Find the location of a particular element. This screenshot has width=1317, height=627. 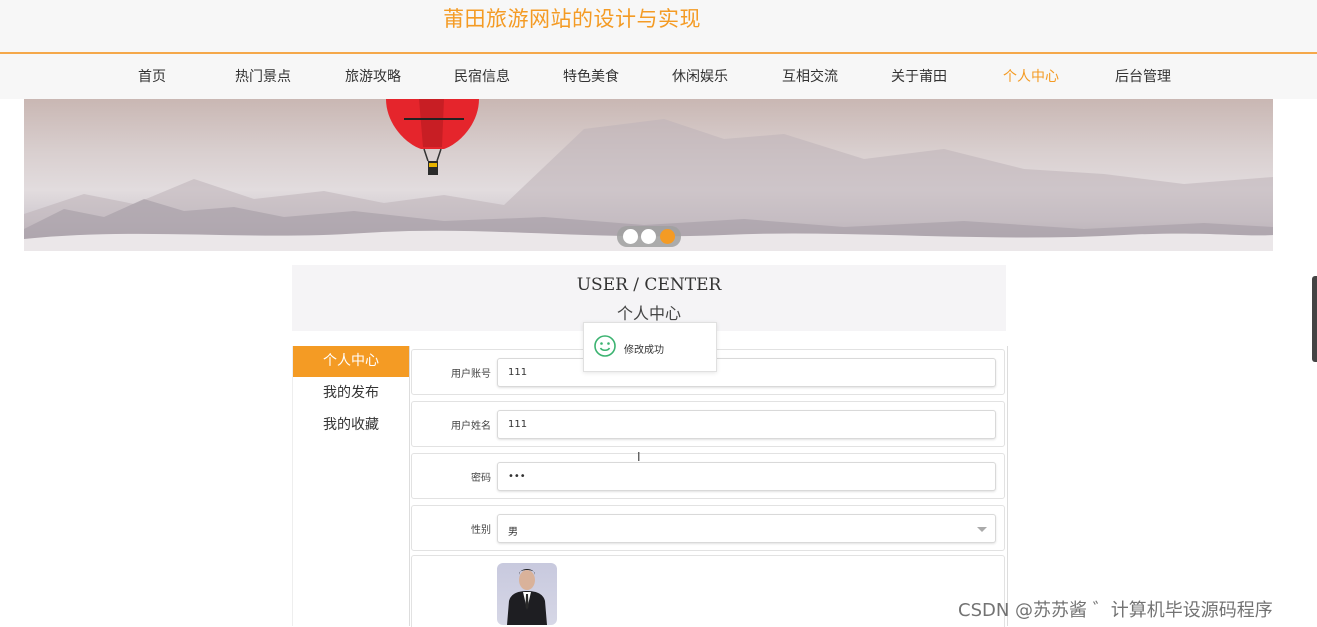

nav-item-attractions: 热门景点 is located at coordinates (263, 76).